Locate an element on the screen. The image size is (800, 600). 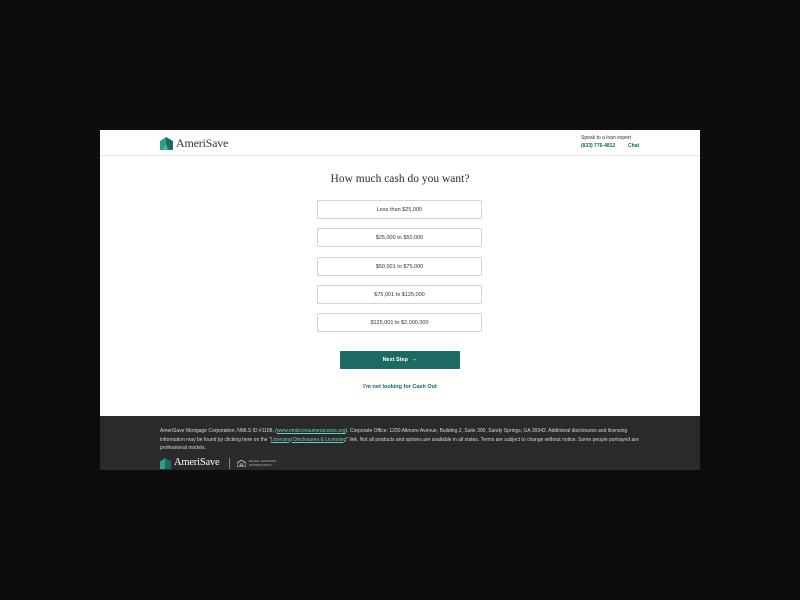
option-125001-to-2000000: $125,001 to $2,000,000 is located at coordinates (399, 322).